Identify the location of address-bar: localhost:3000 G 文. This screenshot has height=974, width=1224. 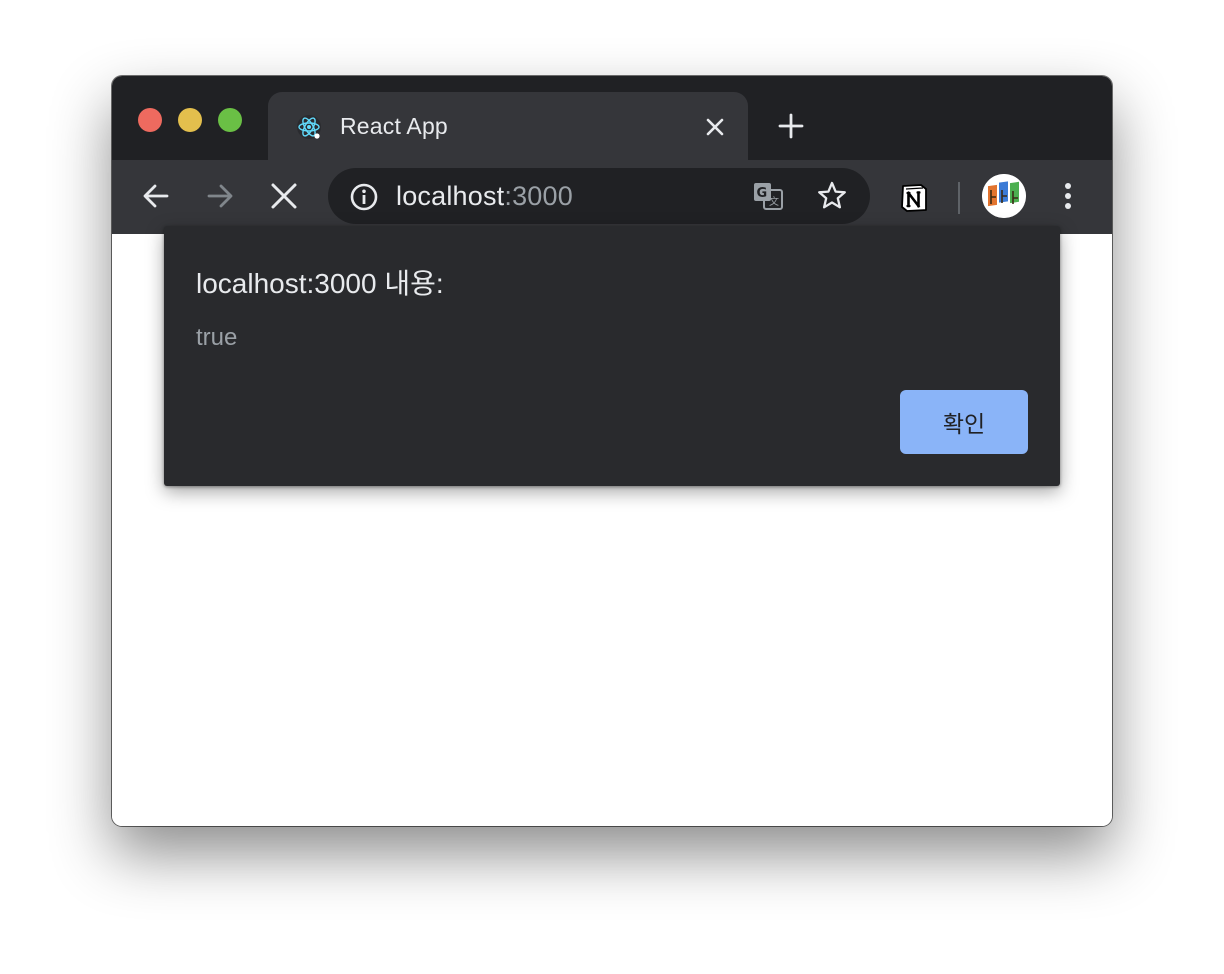
(599, 196).